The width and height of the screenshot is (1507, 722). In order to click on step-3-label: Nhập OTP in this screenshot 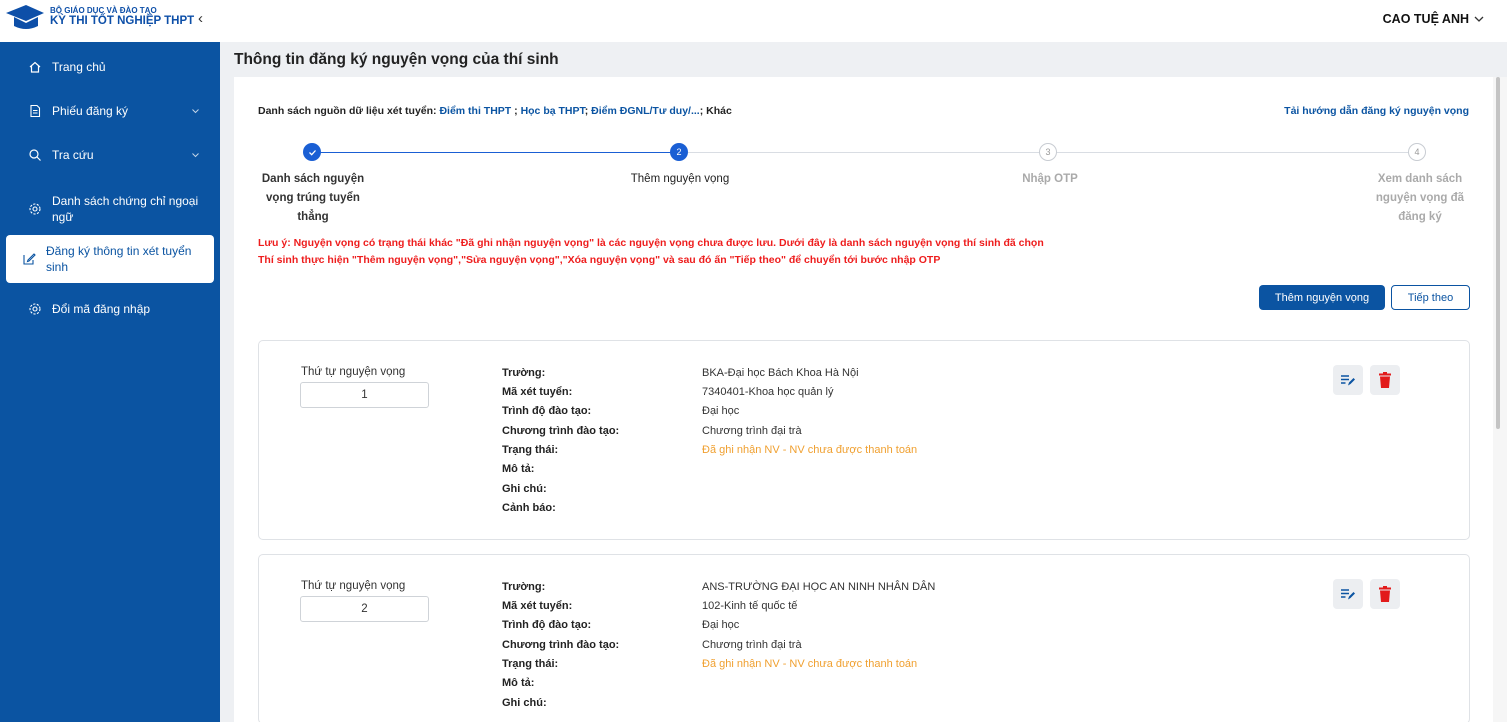, I will do `click(1050, 179)`.